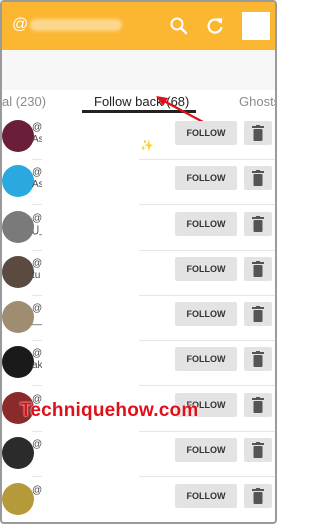 This screenshot has width=320, height=524. Describe the element at coordinates (36, 275) in the screenshot. I see `handle-line-2: tu` at that location.